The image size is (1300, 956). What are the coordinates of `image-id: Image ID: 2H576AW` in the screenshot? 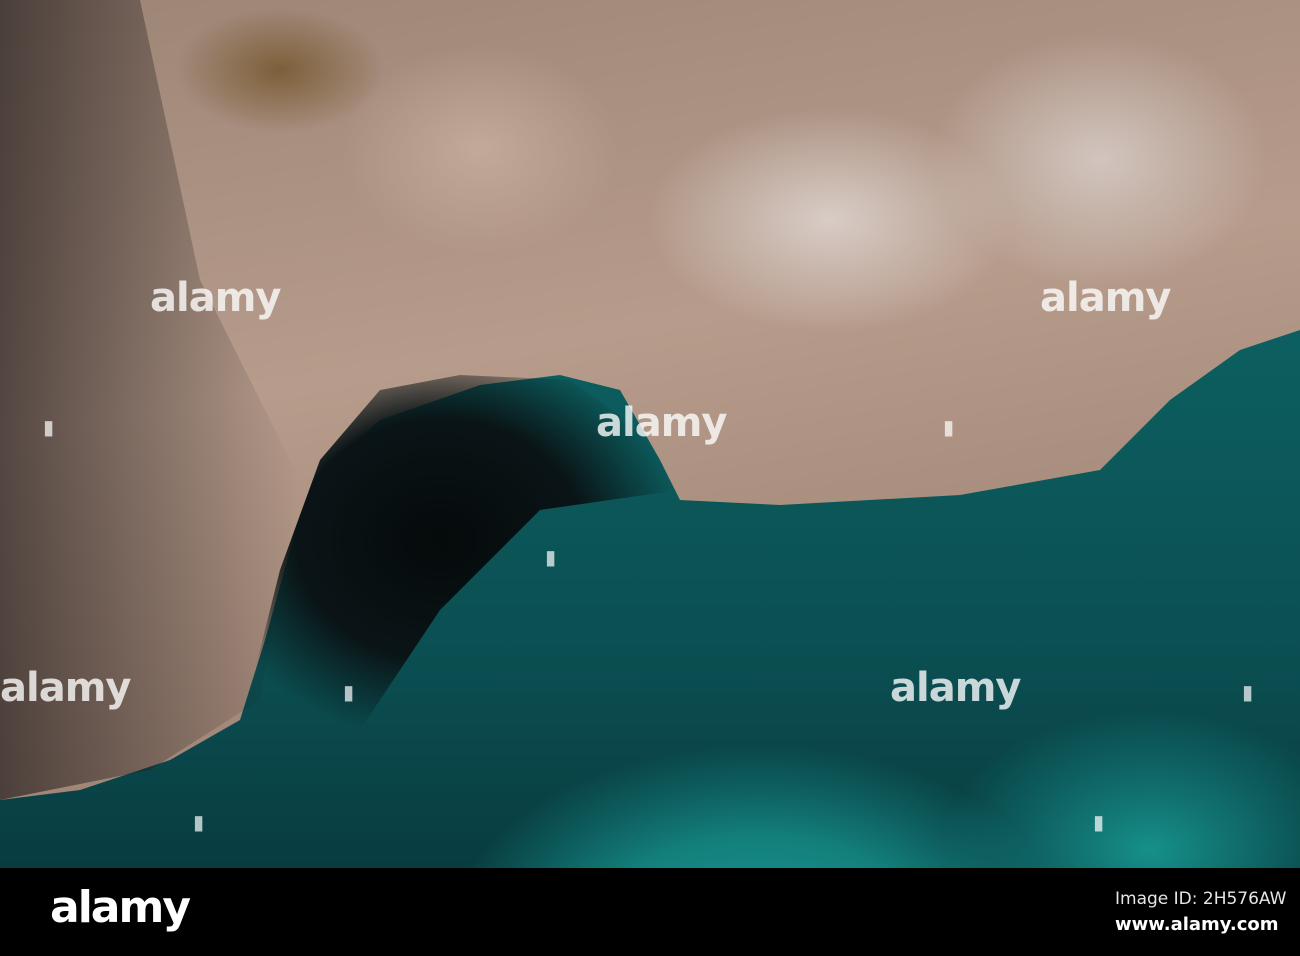 It's located at (1201, 899).